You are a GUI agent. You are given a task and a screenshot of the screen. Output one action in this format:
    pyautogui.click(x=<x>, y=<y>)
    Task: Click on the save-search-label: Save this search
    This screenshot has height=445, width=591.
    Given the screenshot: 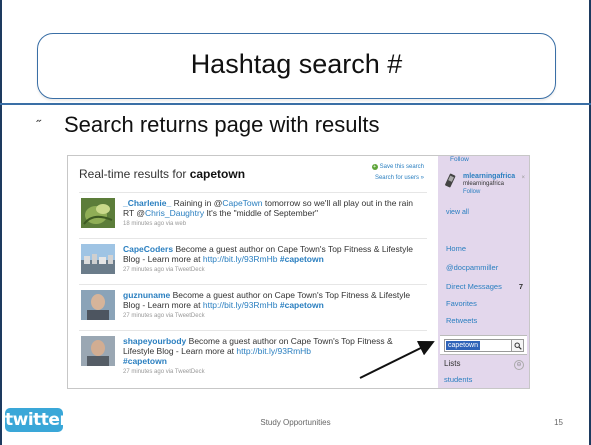 What is the action you would take?
    pyautogui.click(x=401, y=167)
    